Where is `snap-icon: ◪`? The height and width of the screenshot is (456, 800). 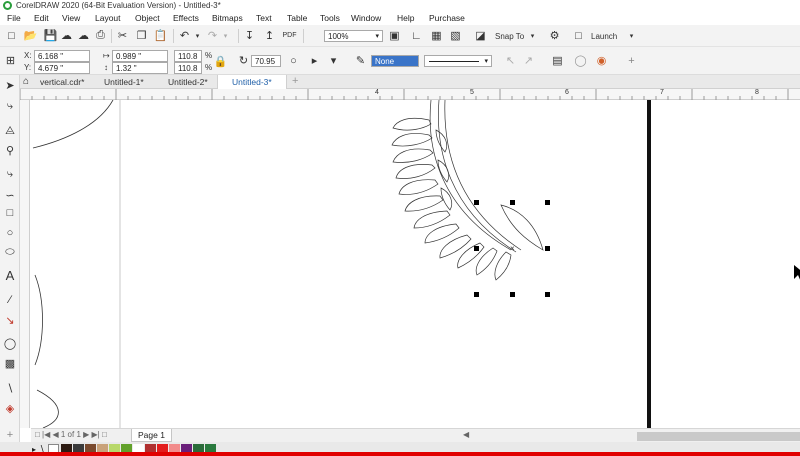
snap-icon: ◪ is located at coordinates (480, 35).